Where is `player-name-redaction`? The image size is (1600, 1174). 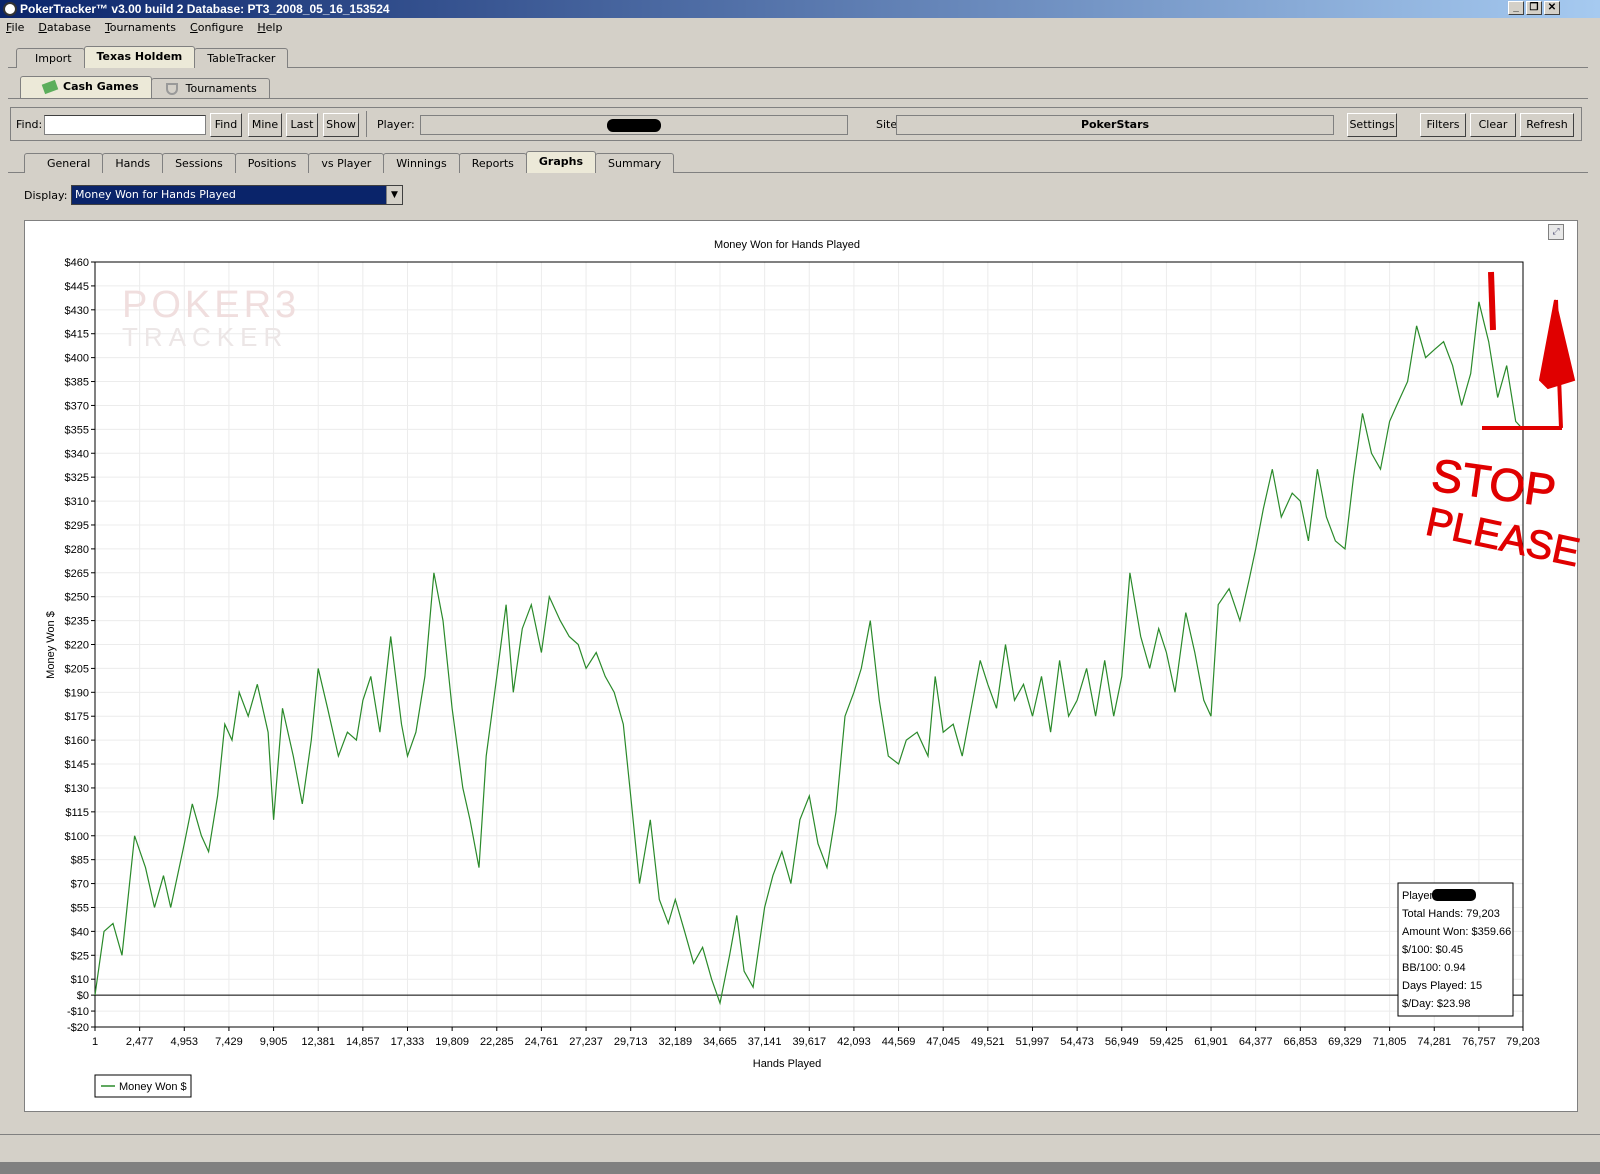 player-name-redaction is located at coordinates (634, 125).